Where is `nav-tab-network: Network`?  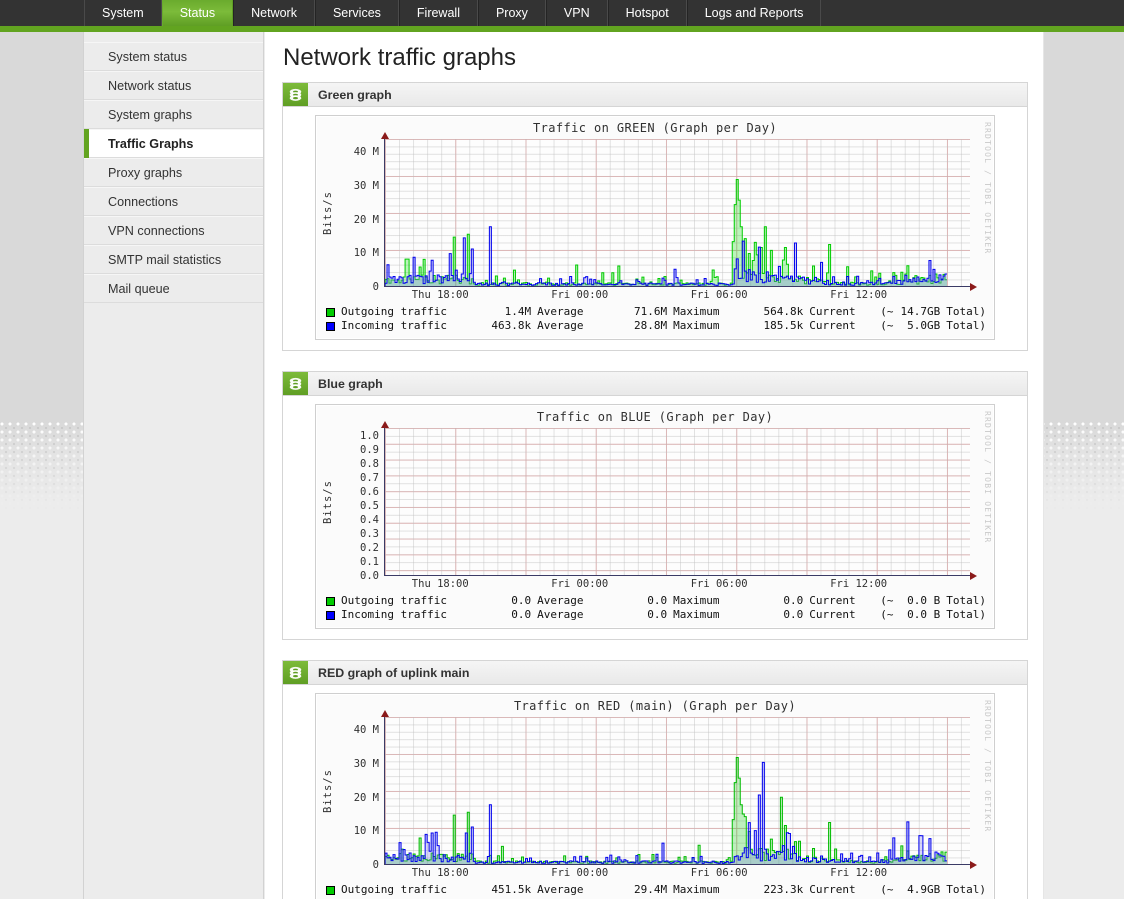 nav-tab-network: Network is located at coordinates (274, 13).